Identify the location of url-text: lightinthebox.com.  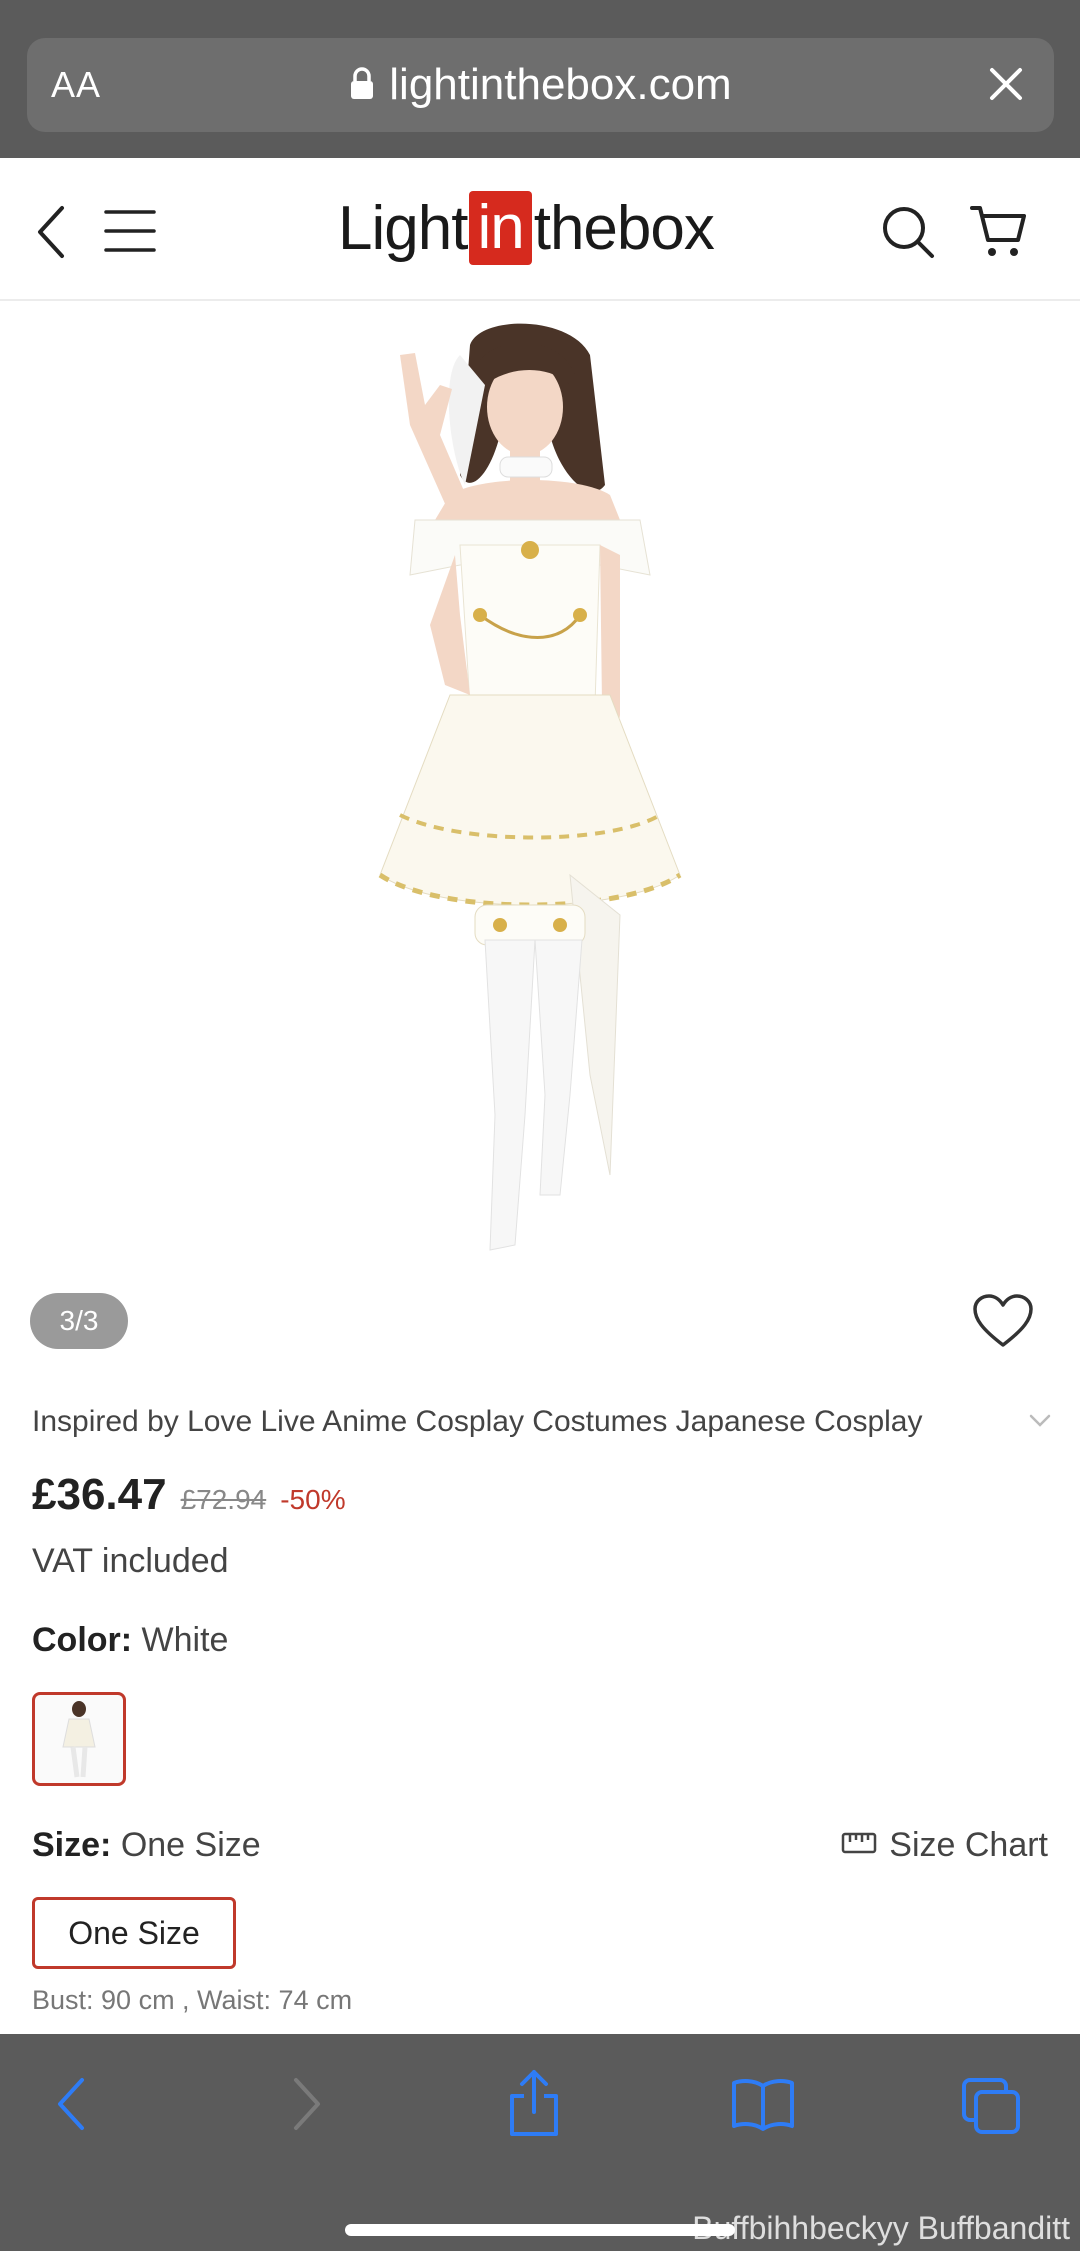
(560, 84).